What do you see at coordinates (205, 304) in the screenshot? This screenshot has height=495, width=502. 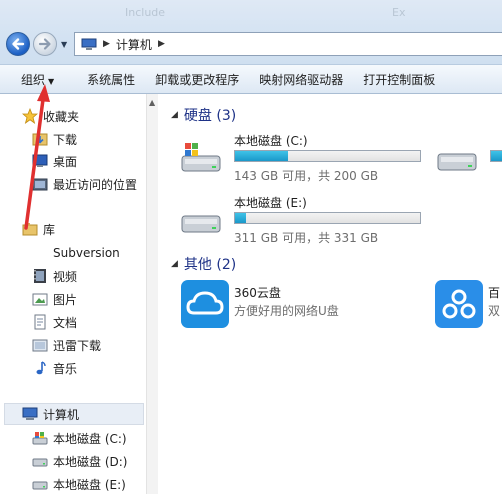 I see `cloud-icon` at bounding box center [205, 304].